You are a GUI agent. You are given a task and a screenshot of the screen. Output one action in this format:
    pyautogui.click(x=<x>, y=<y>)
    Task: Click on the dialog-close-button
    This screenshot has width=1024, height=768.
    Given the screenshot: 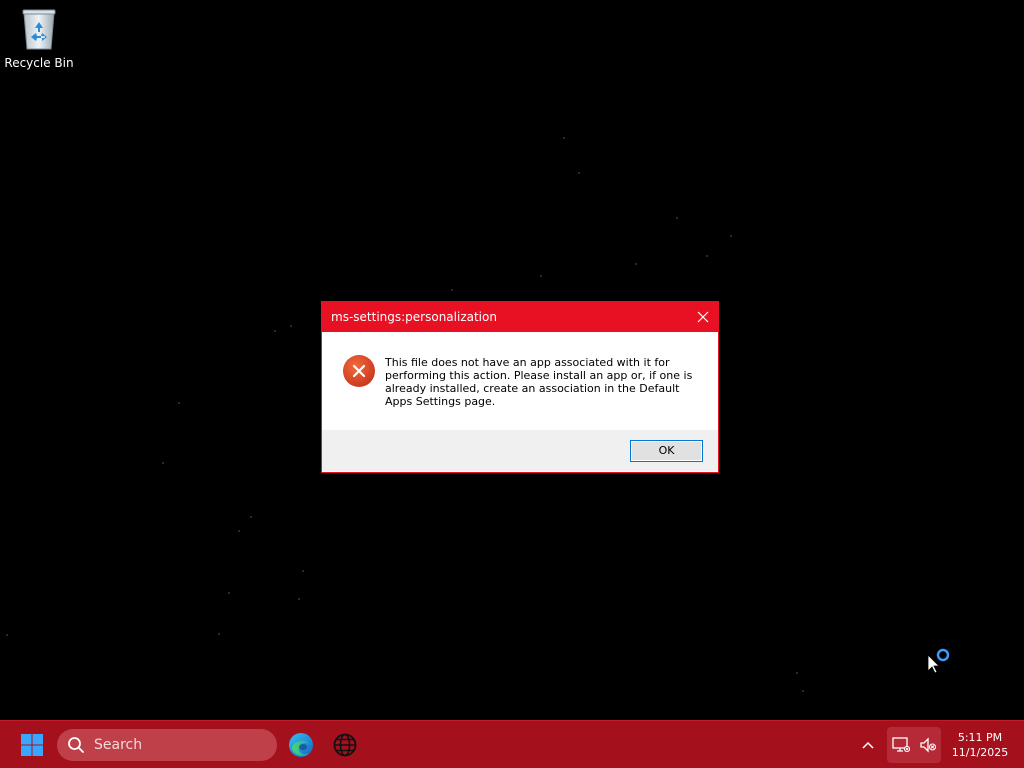 What is the action you would take?
    pyautogui.click(x=703, y=317)
    